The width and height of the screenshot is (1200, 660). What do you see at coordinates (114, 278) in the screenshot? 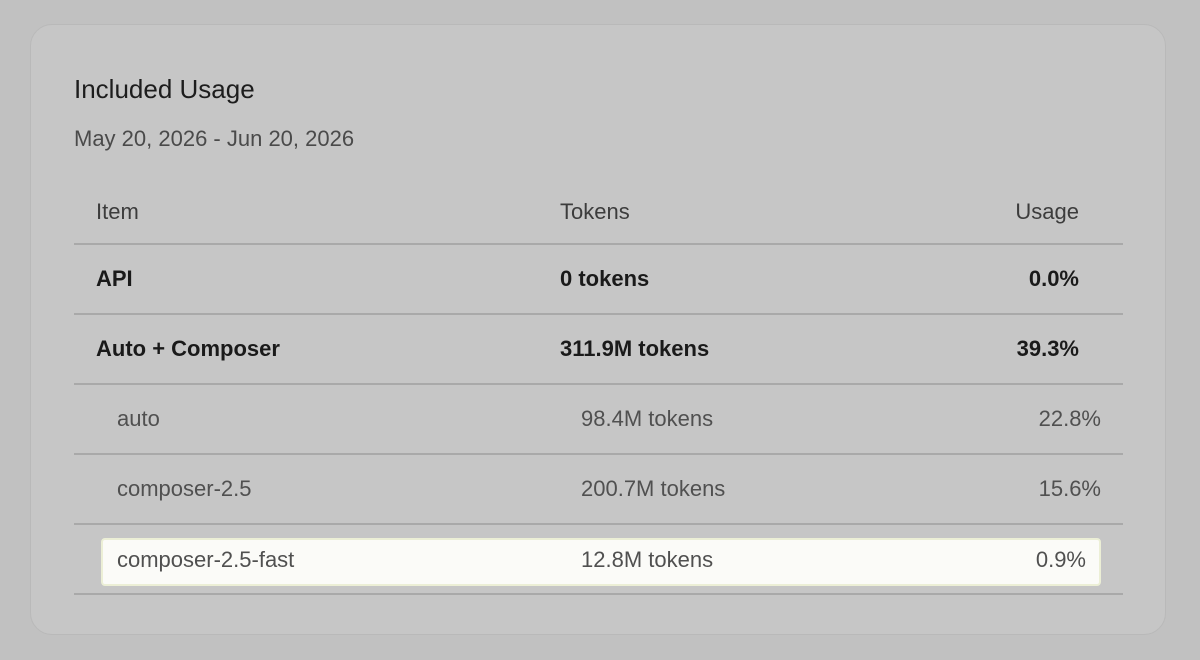
I see `row-item-name: API` at bounding box center [114, 278].